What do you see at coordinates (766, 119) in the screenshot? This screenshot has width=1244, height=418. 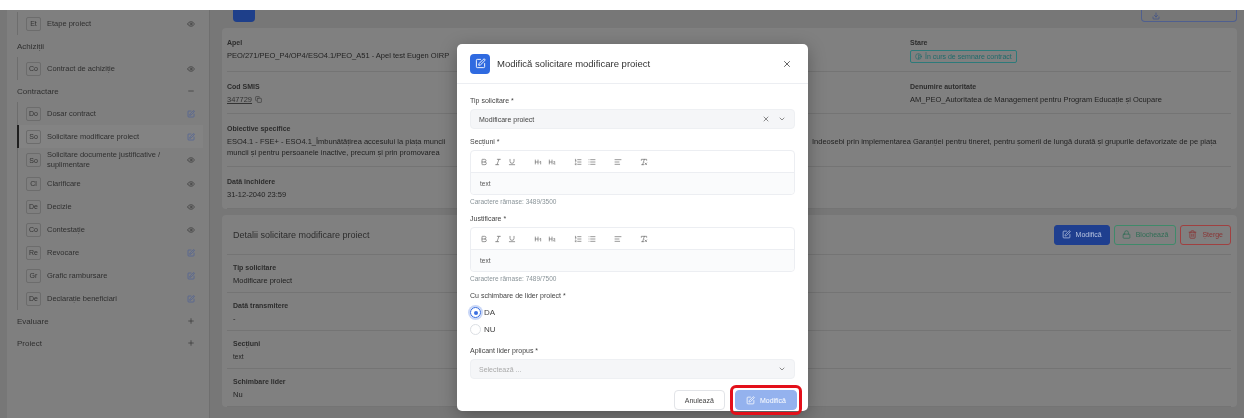 I see `clear-icon` at bounding box center [766, 119].